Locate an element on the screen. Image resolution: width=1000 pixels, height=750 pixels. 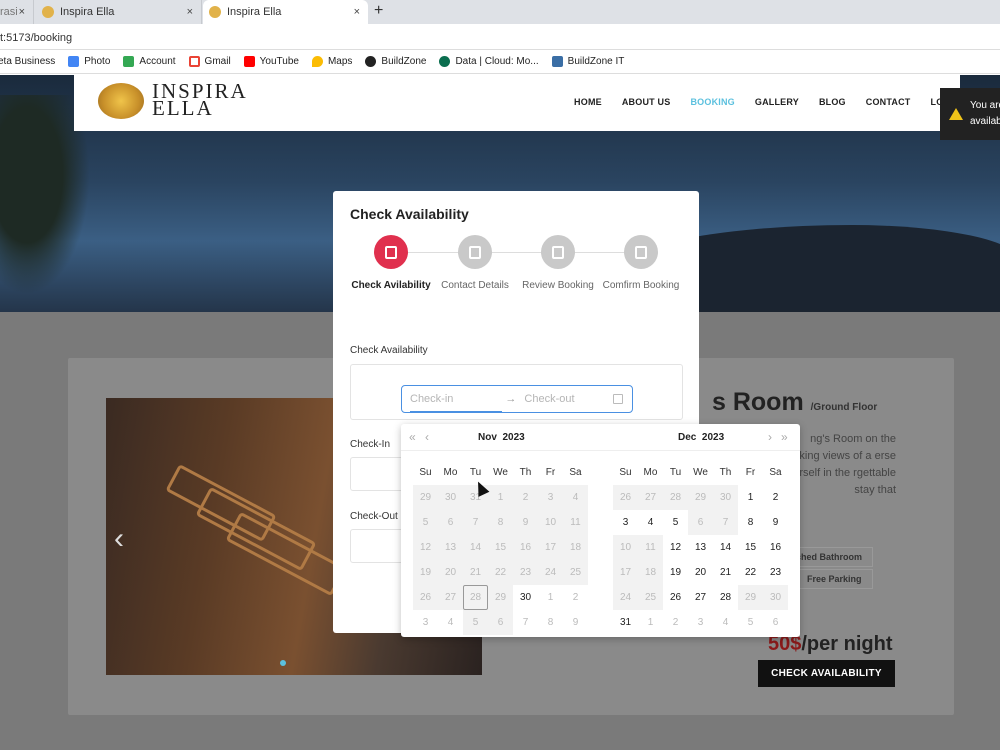
nav-home: HOME is located at coordinates (588, 102).